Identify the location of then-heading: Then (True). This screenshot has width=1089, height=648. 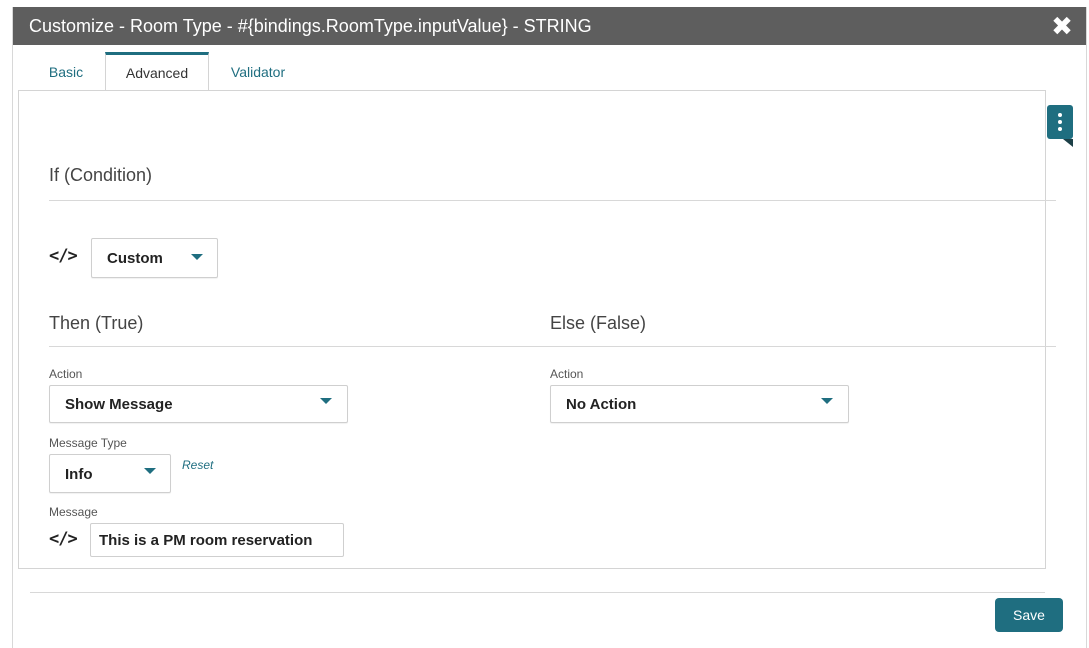
(96, 323).